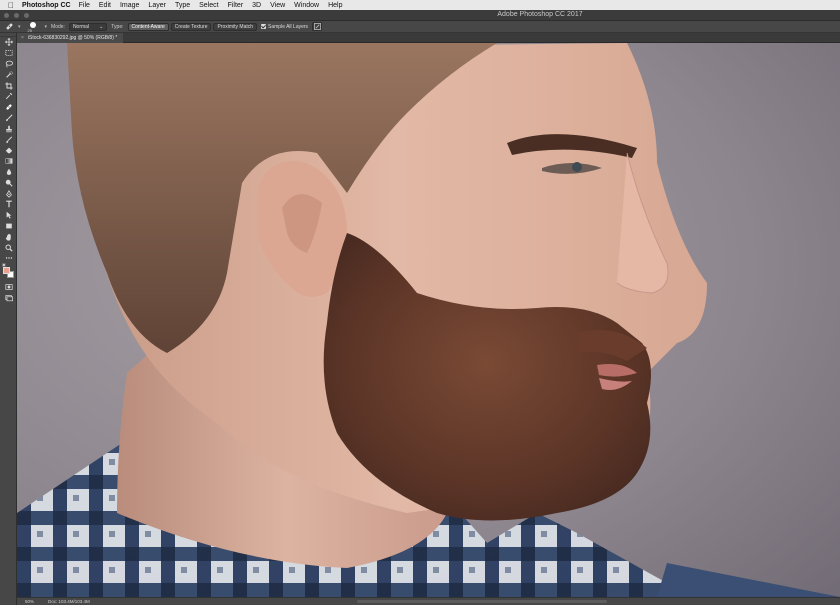  I want to click on document-tab: × iStock-636830292.jpg @ 50% (RGB/8) *, so click(70, 38).